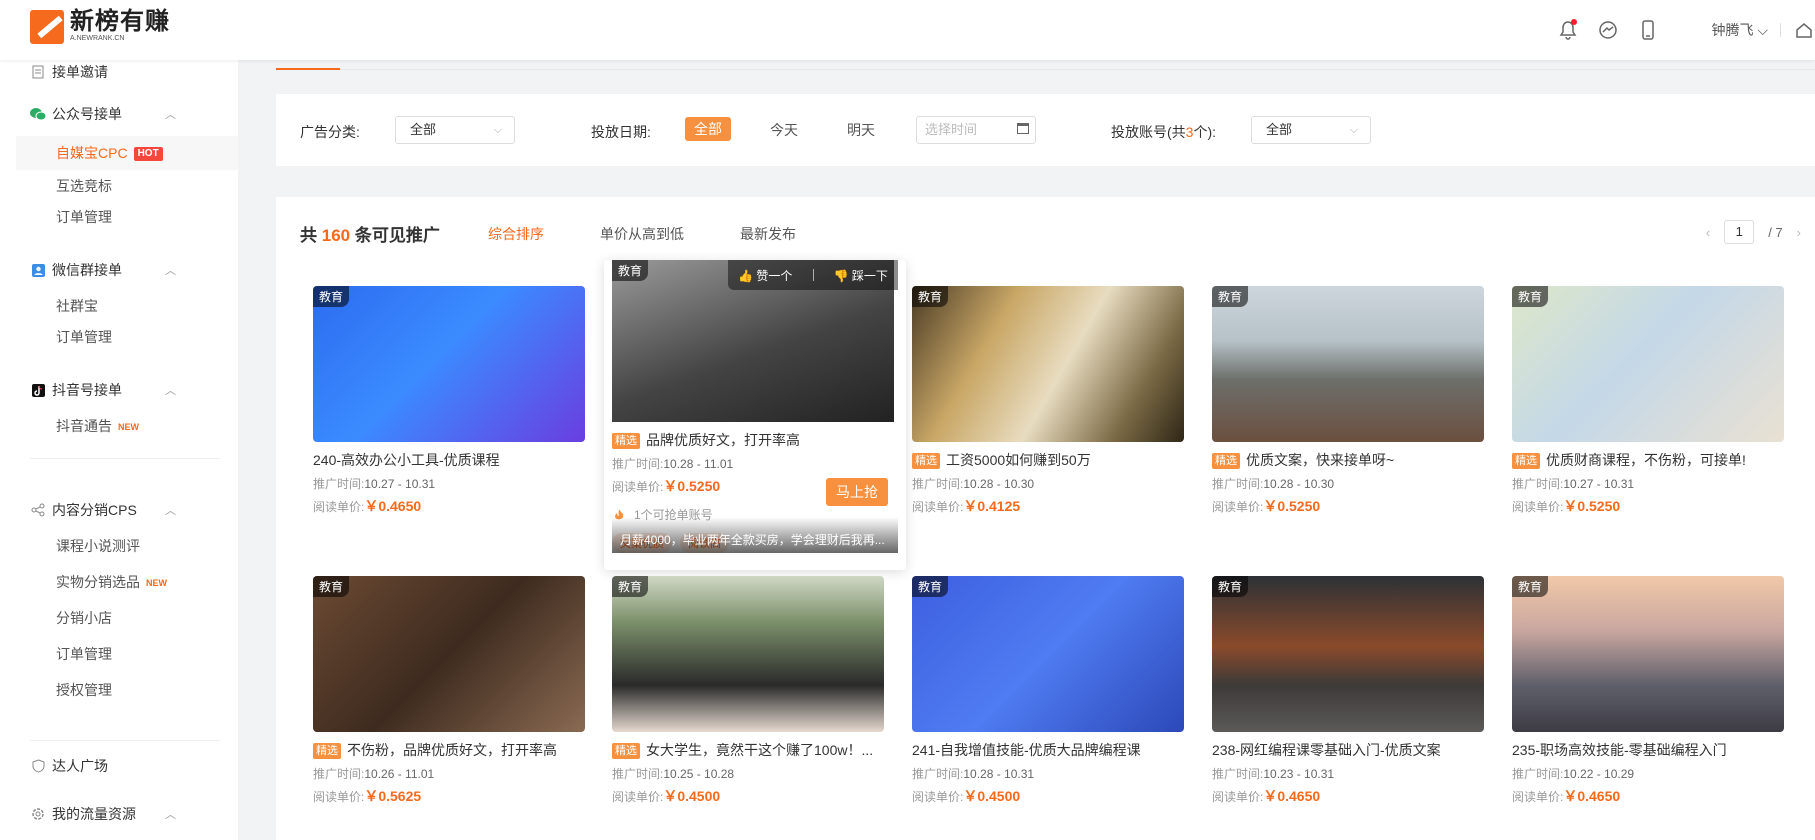 The image size is (1815, 840). What do you see at coordinates (119, 618) in the screenshot?
I see `sidebar-item-shop: 分销小店` at bounding box center [119, 618].